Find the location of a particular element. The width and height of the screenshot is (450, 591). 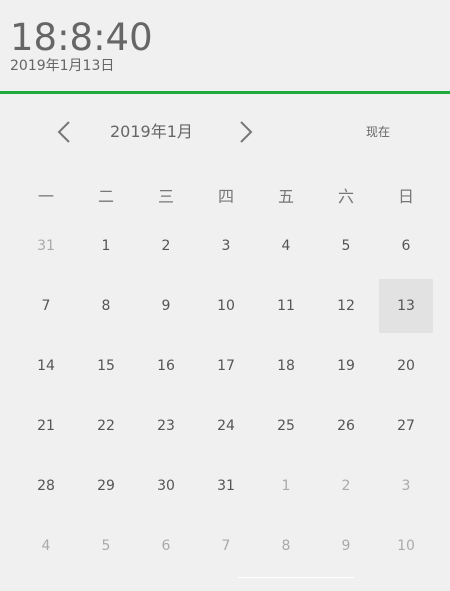

bottom-divider is located at coordinates (296, 577).